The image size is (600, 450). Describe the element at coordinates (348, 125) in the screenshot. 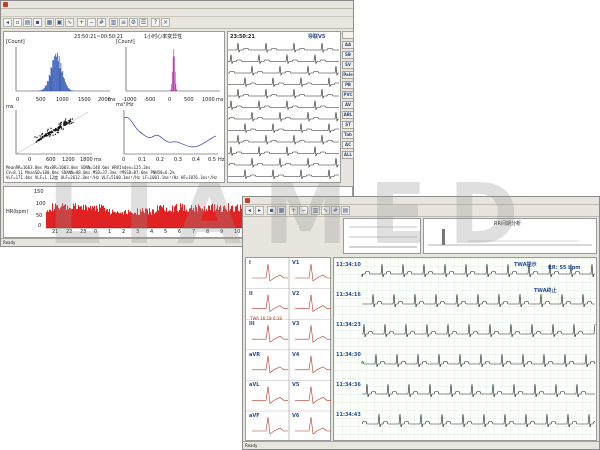

I see `sidebar-button-9: ST` at that location.